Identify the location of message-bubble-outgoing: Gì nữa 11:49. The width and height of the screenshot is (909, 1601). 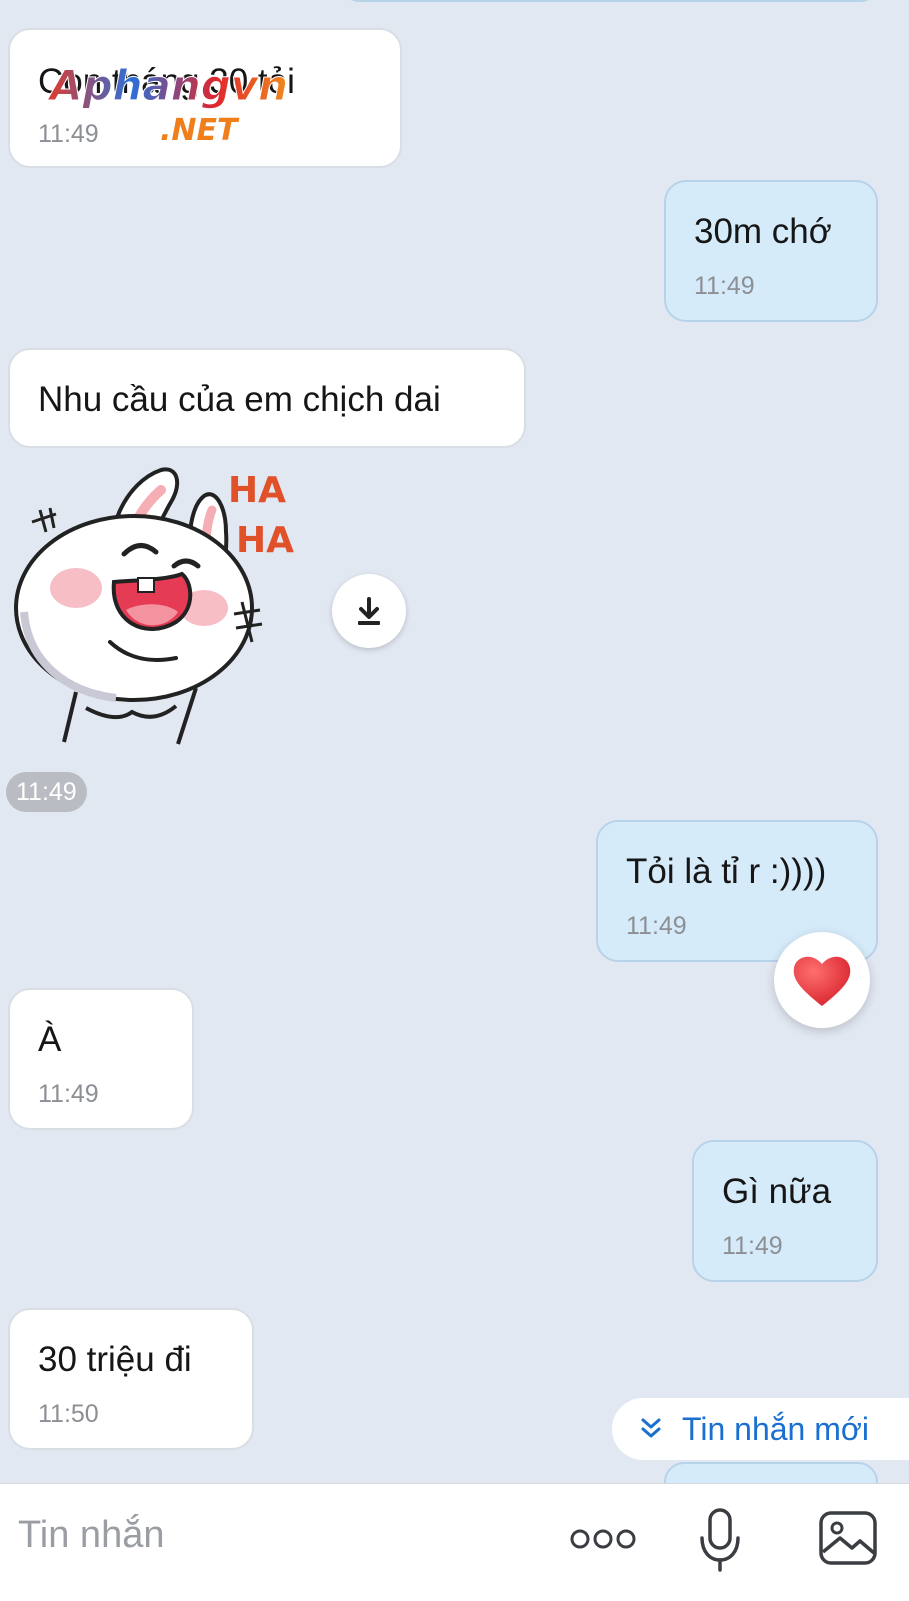
(785, 1211).